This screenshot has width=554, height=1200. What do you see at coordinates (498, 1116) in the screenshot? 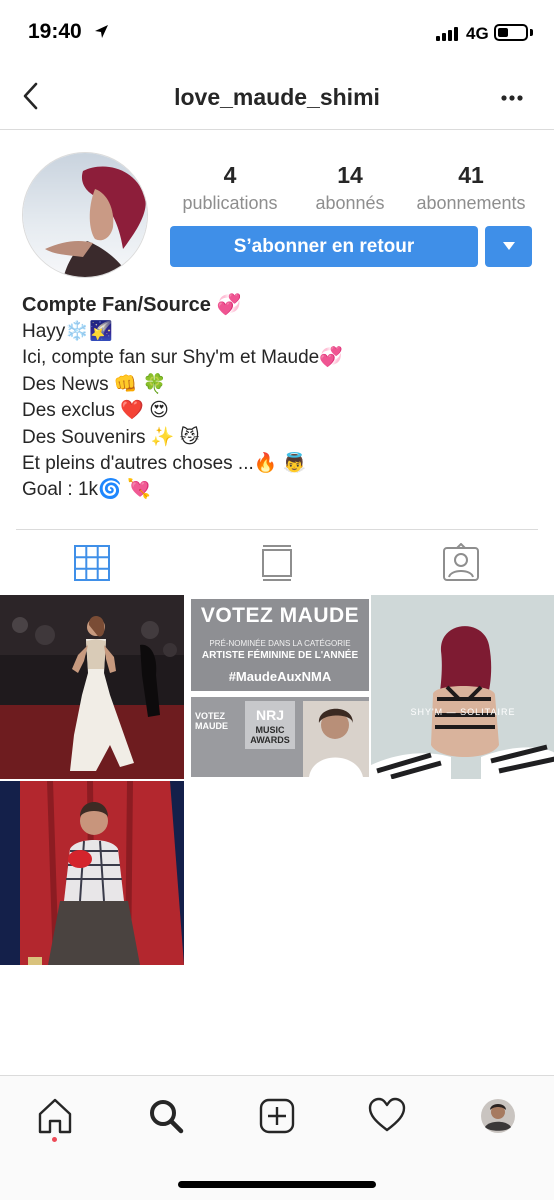
I see `profile-icon` at bounding box center [498, 1116].